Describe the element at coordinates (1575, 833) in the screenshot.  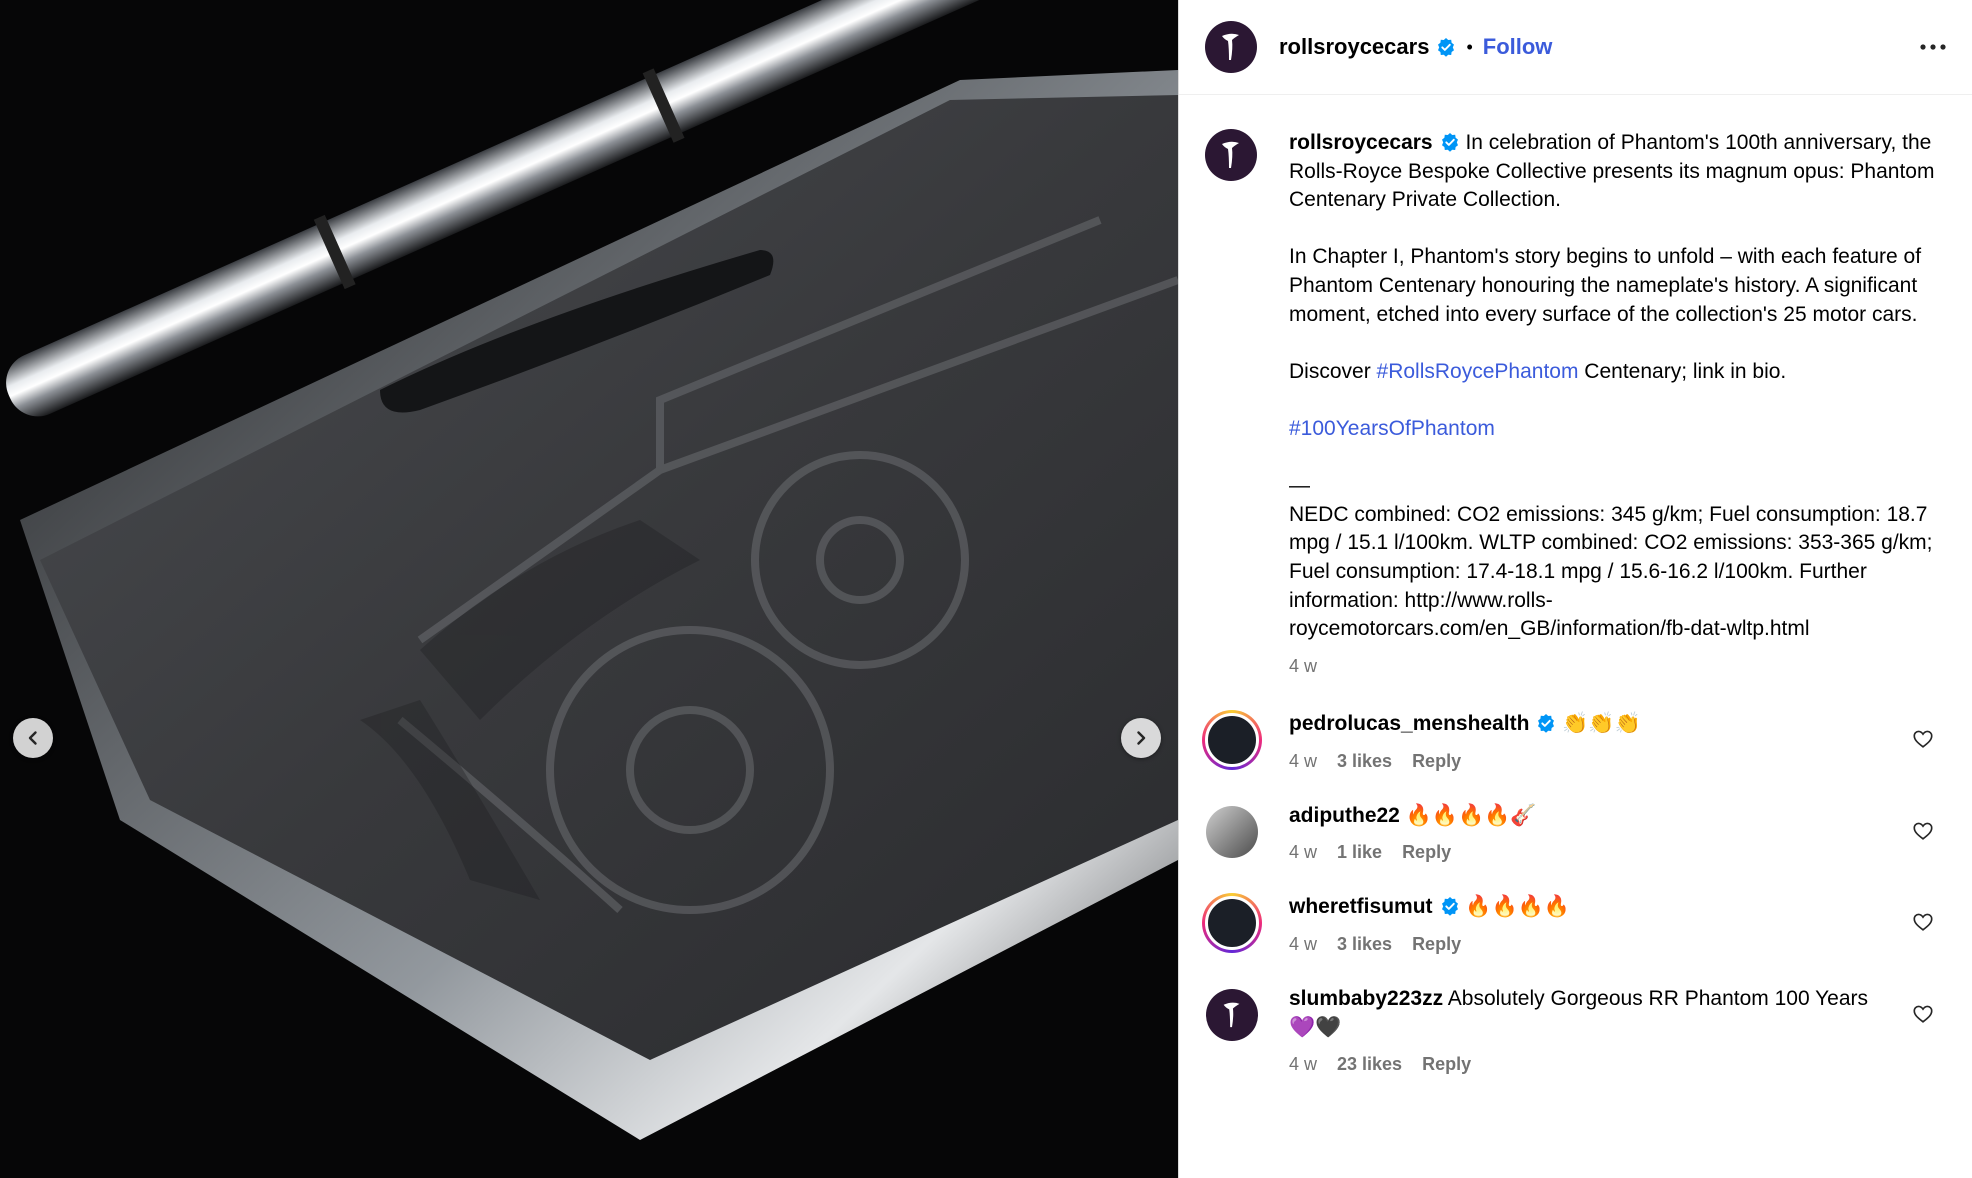
I see `comment-item: adiputhe22 🔥🔥🔥🔥🎸 4 w 1 like Reply` at that location.